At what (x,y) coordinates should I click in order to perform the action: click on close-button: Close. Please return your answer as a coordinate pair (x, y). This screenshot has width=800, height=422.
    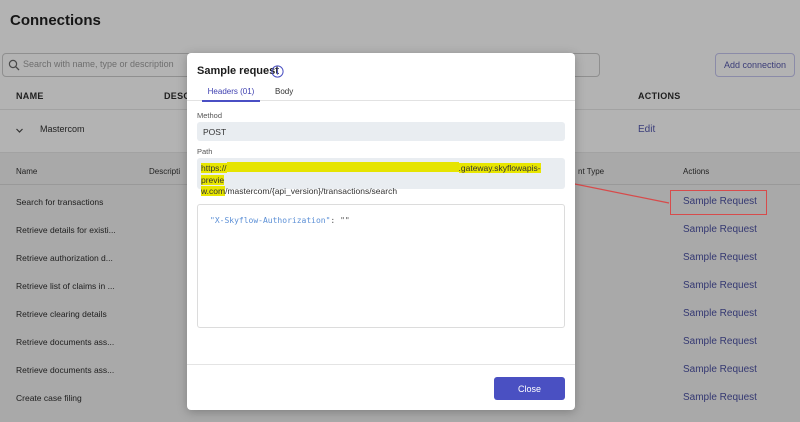
    Looking at the image, I should click on (529, 388).